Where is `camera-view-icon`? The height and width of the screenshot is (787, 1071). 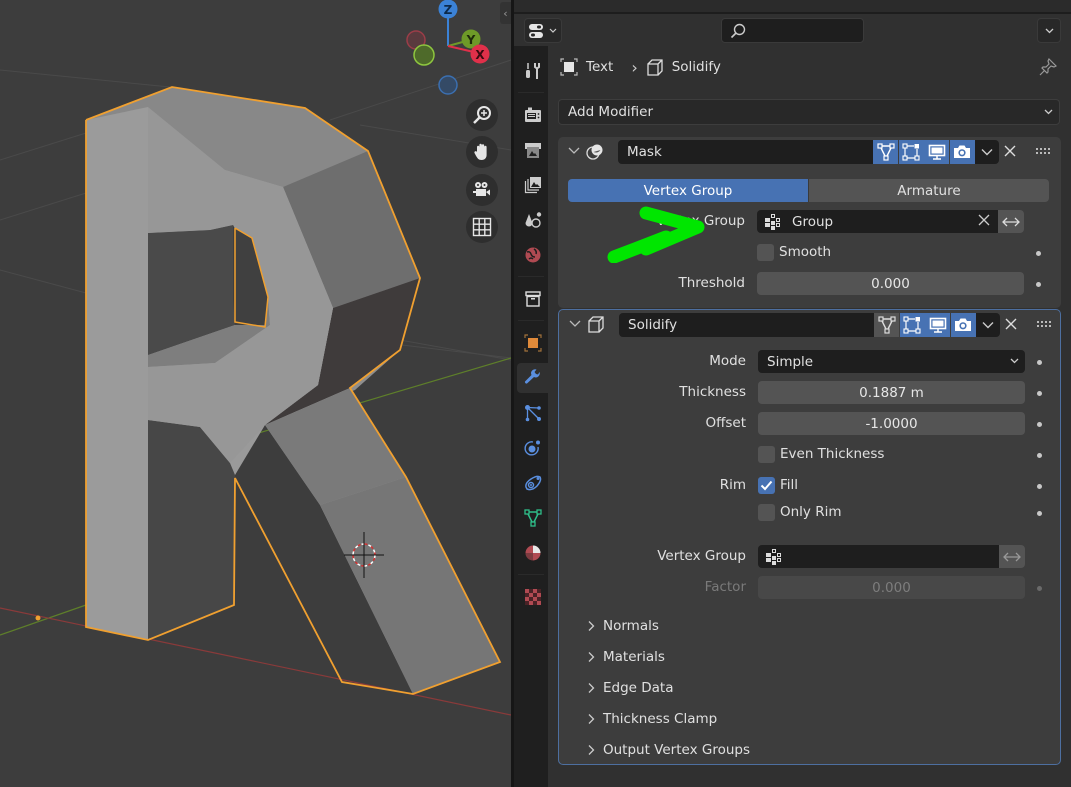
camera-view-icon is located at coordinates (481, 189).